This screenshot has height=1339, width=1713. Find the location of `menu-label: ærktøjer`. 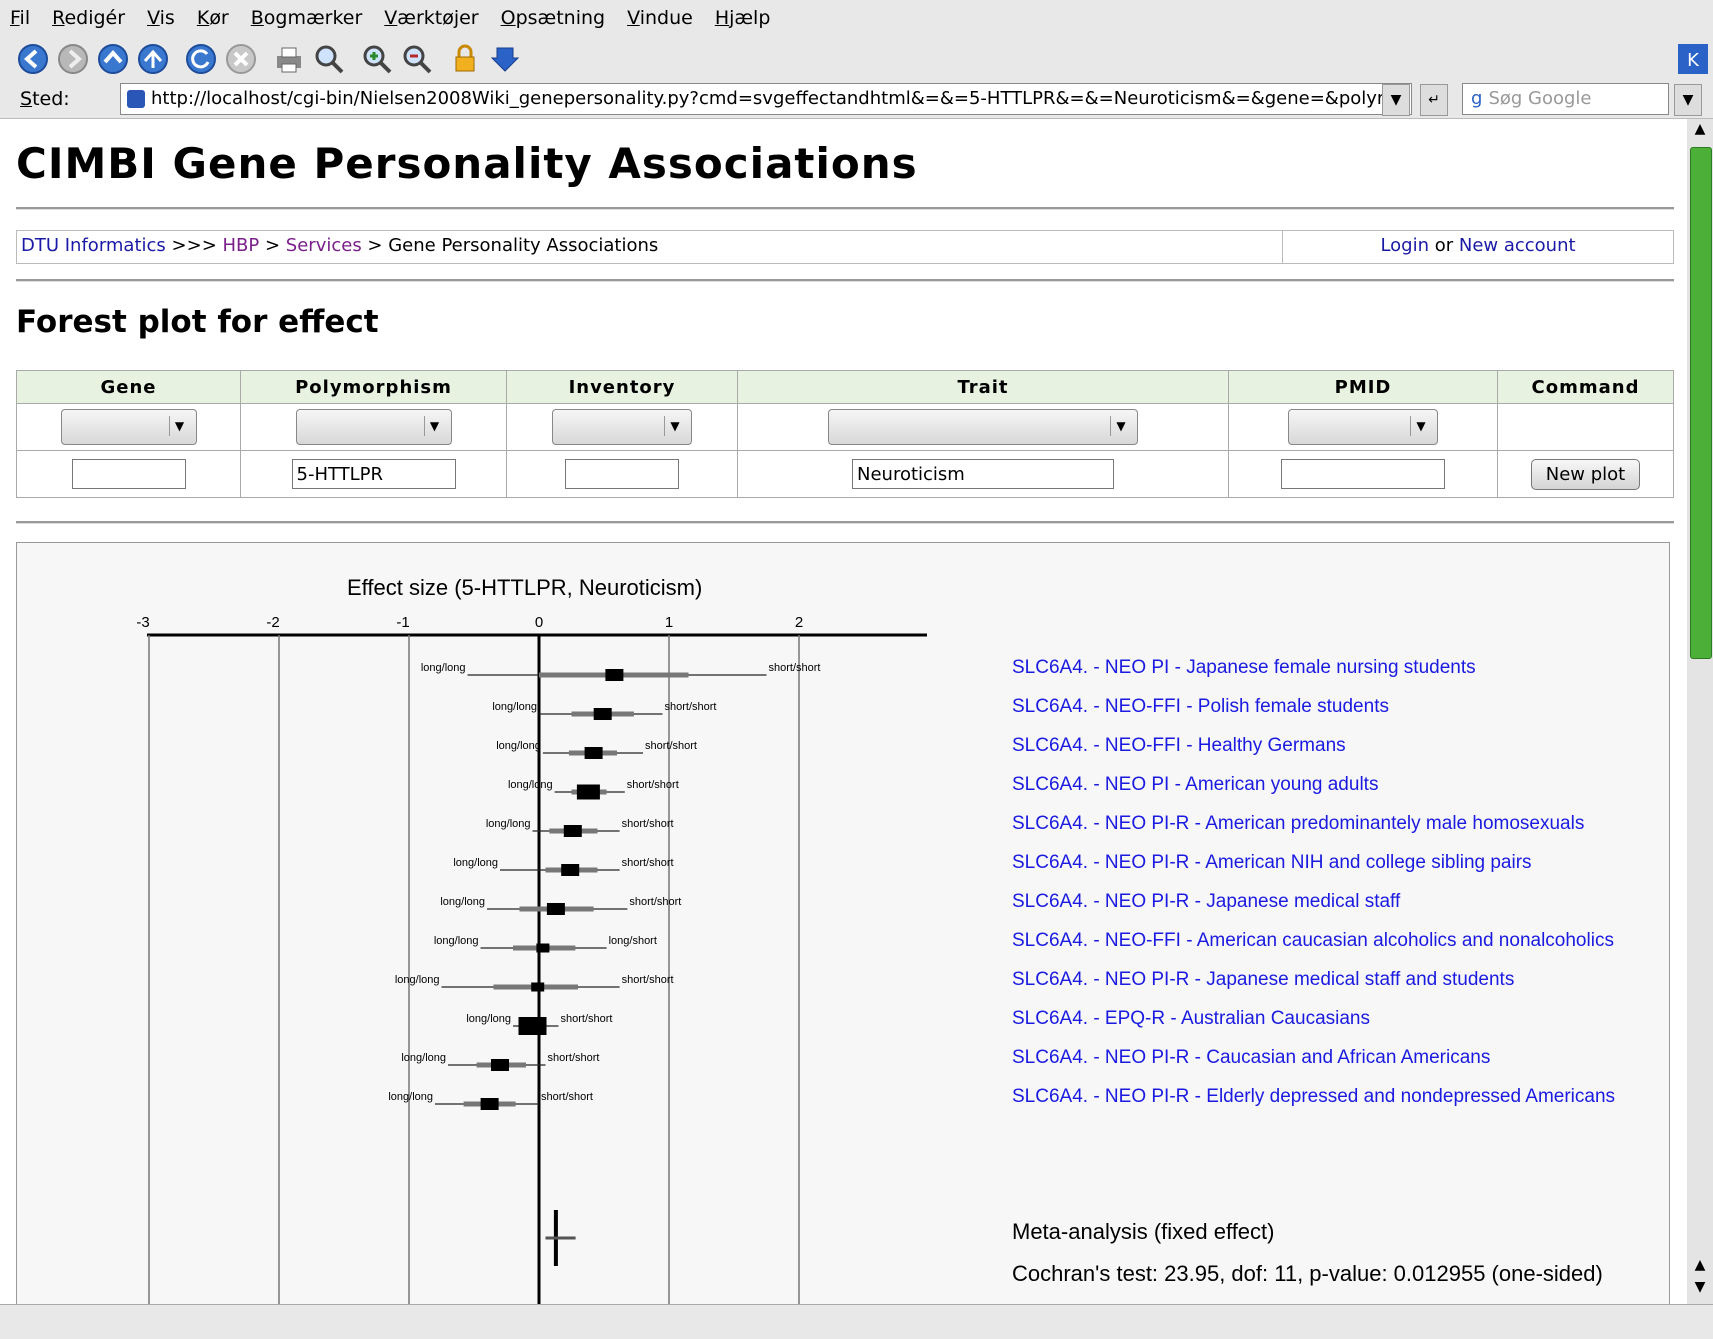

menu-label: ærktøjer is located at coordinates (438, 18).